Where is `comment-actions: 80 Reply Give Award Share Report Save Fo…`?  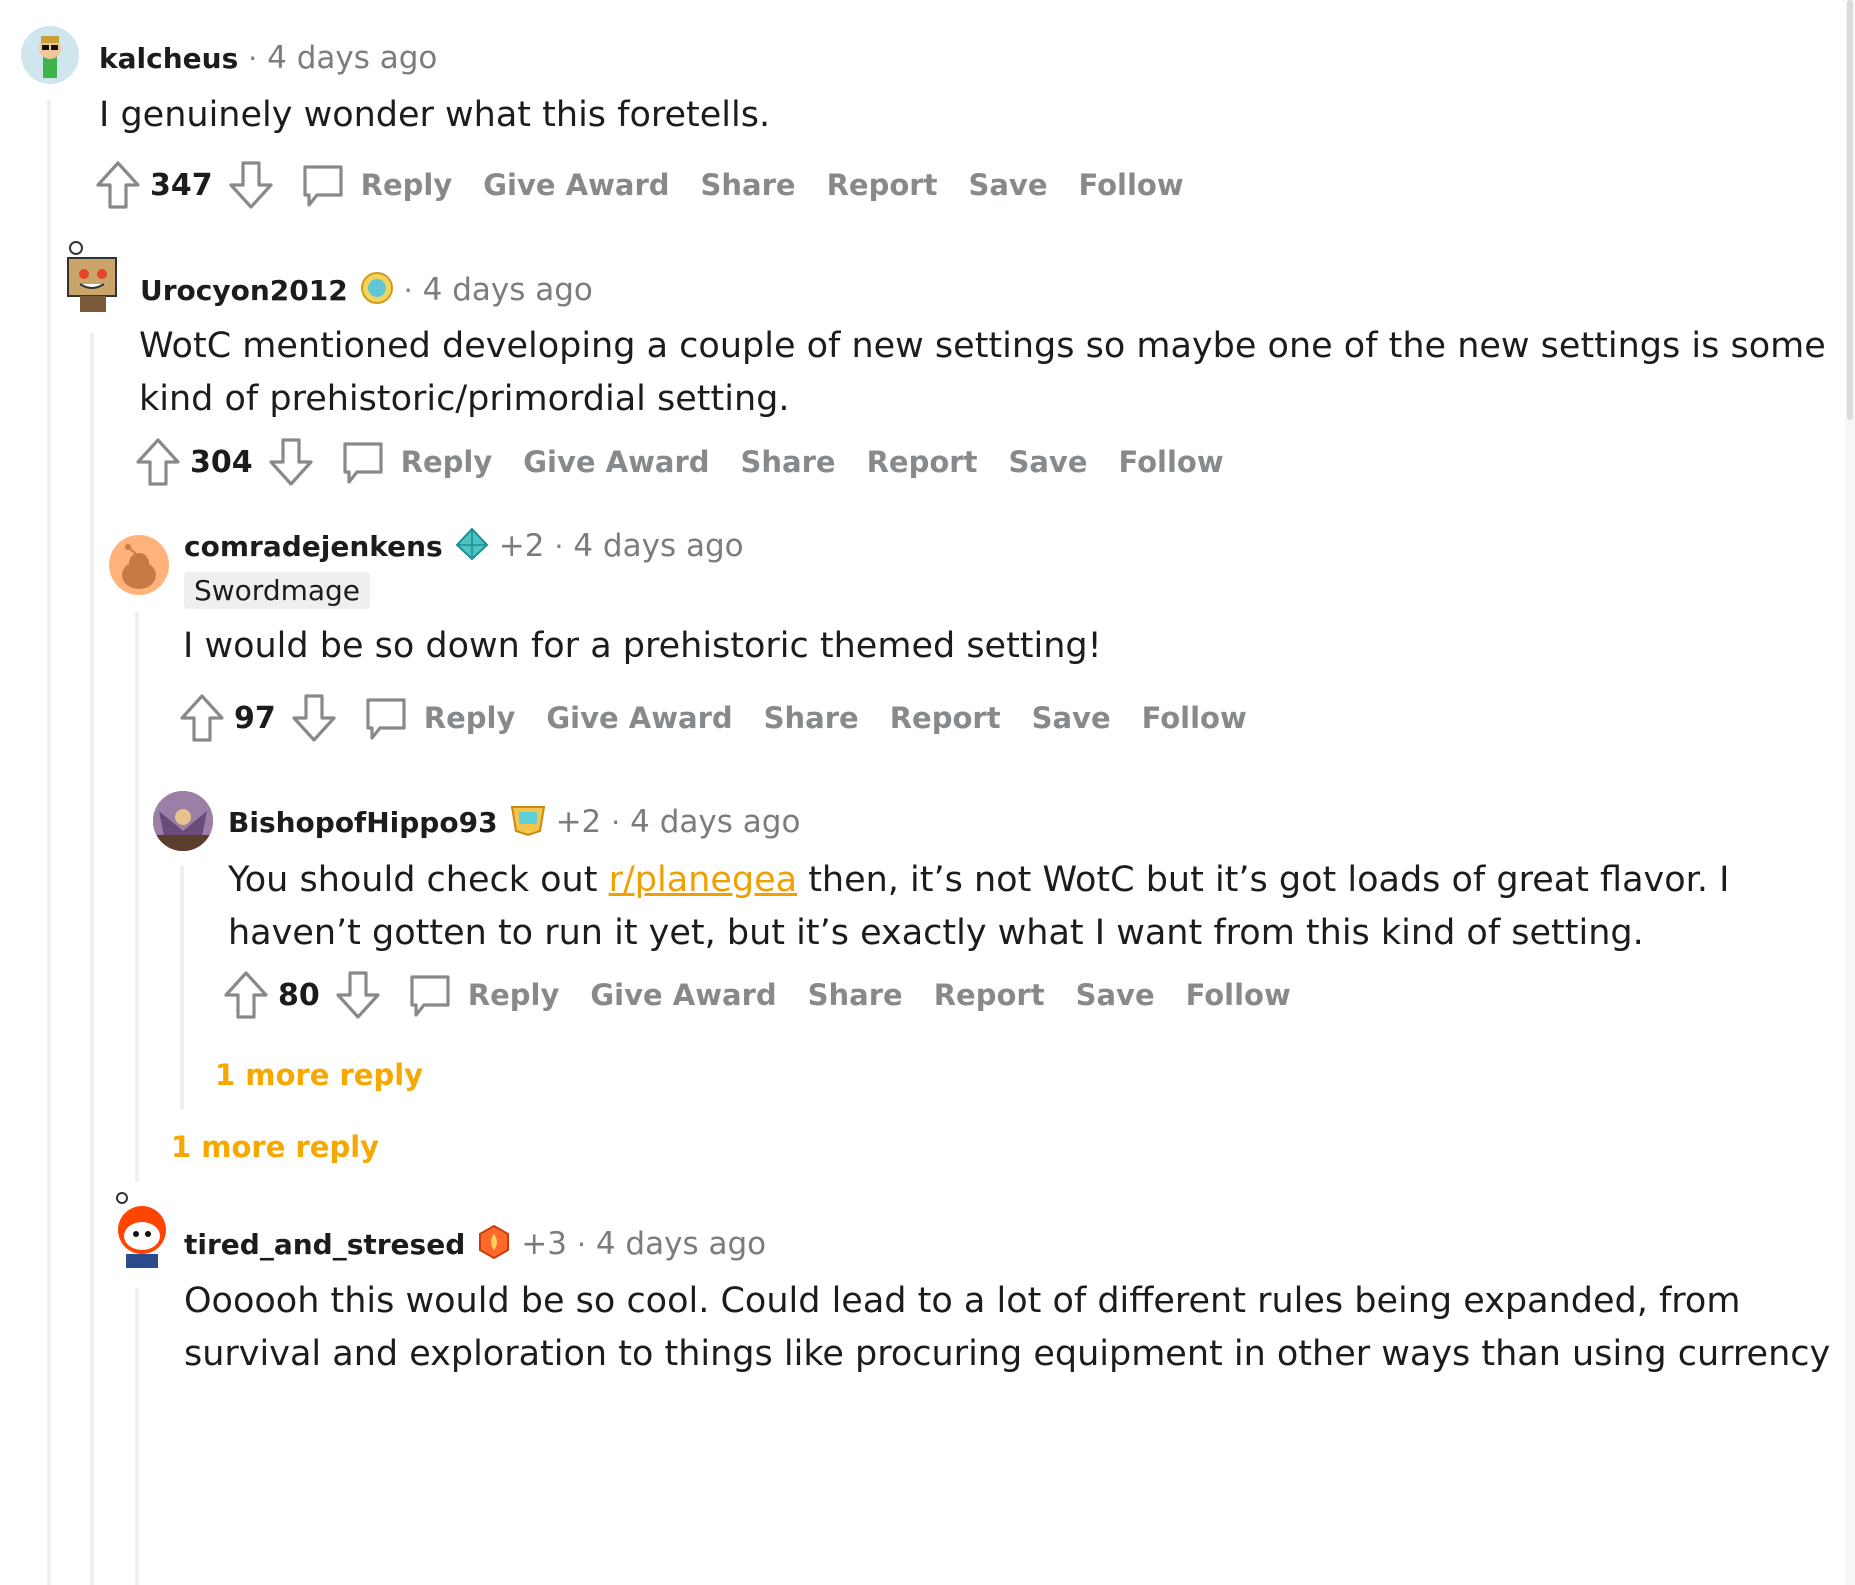
comment-actions: 80 Reply Give Award Share Report Save Fo… is located at coordinates (772, 995).